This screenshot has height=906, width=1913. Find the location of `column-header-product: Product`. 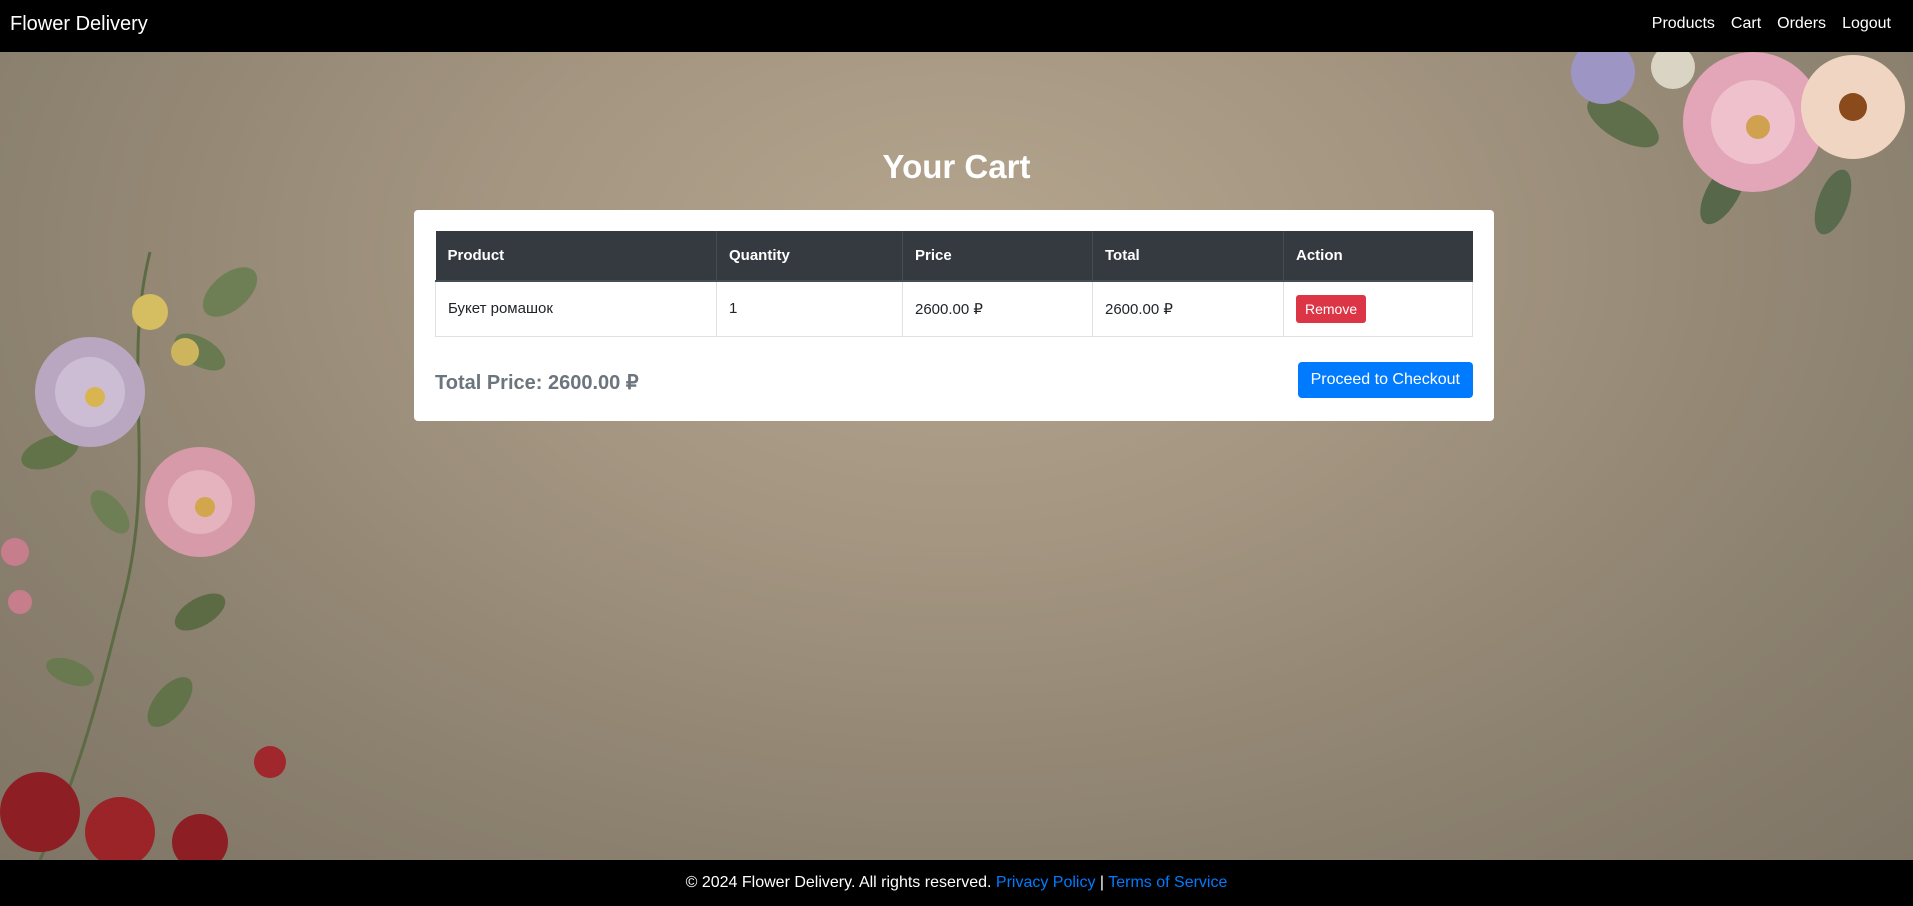

column-header-product: Product is located at coordinates (576, 256).